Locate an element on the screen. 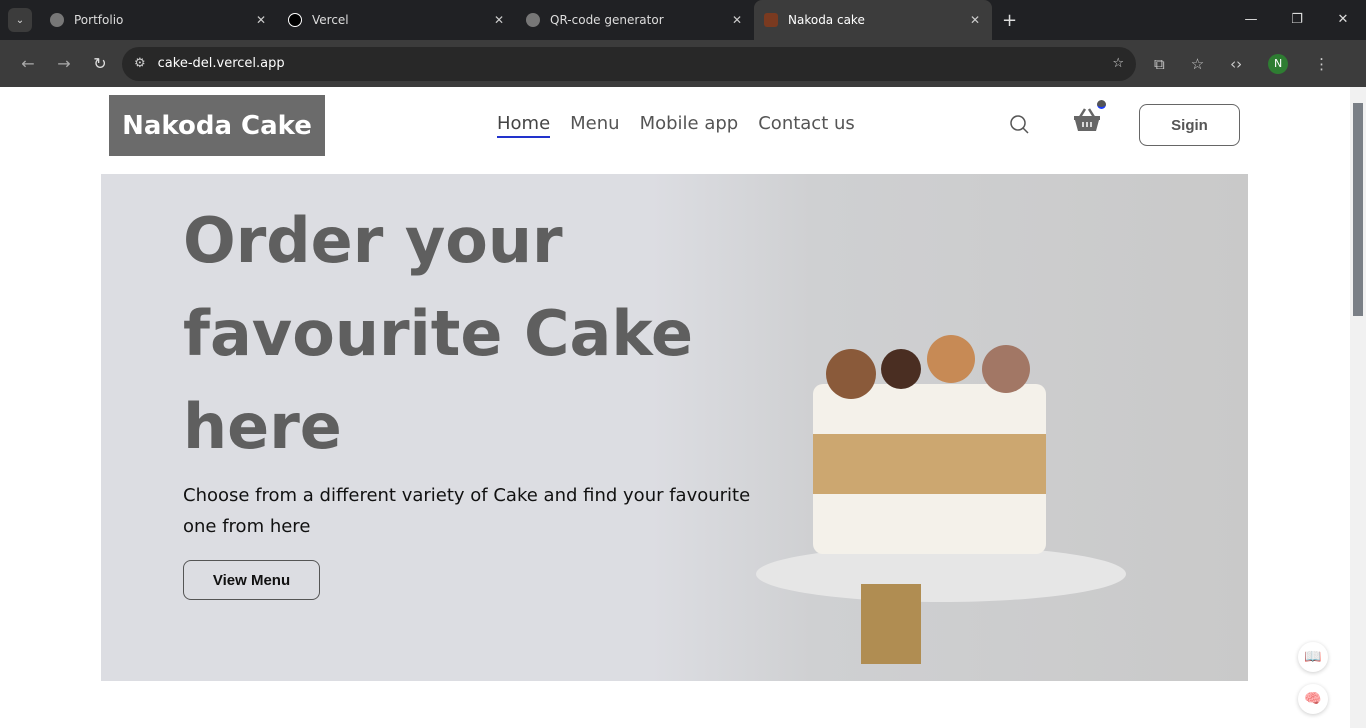  ai-assistant-icon: 🧠 is located at coordinates (1313, 699).